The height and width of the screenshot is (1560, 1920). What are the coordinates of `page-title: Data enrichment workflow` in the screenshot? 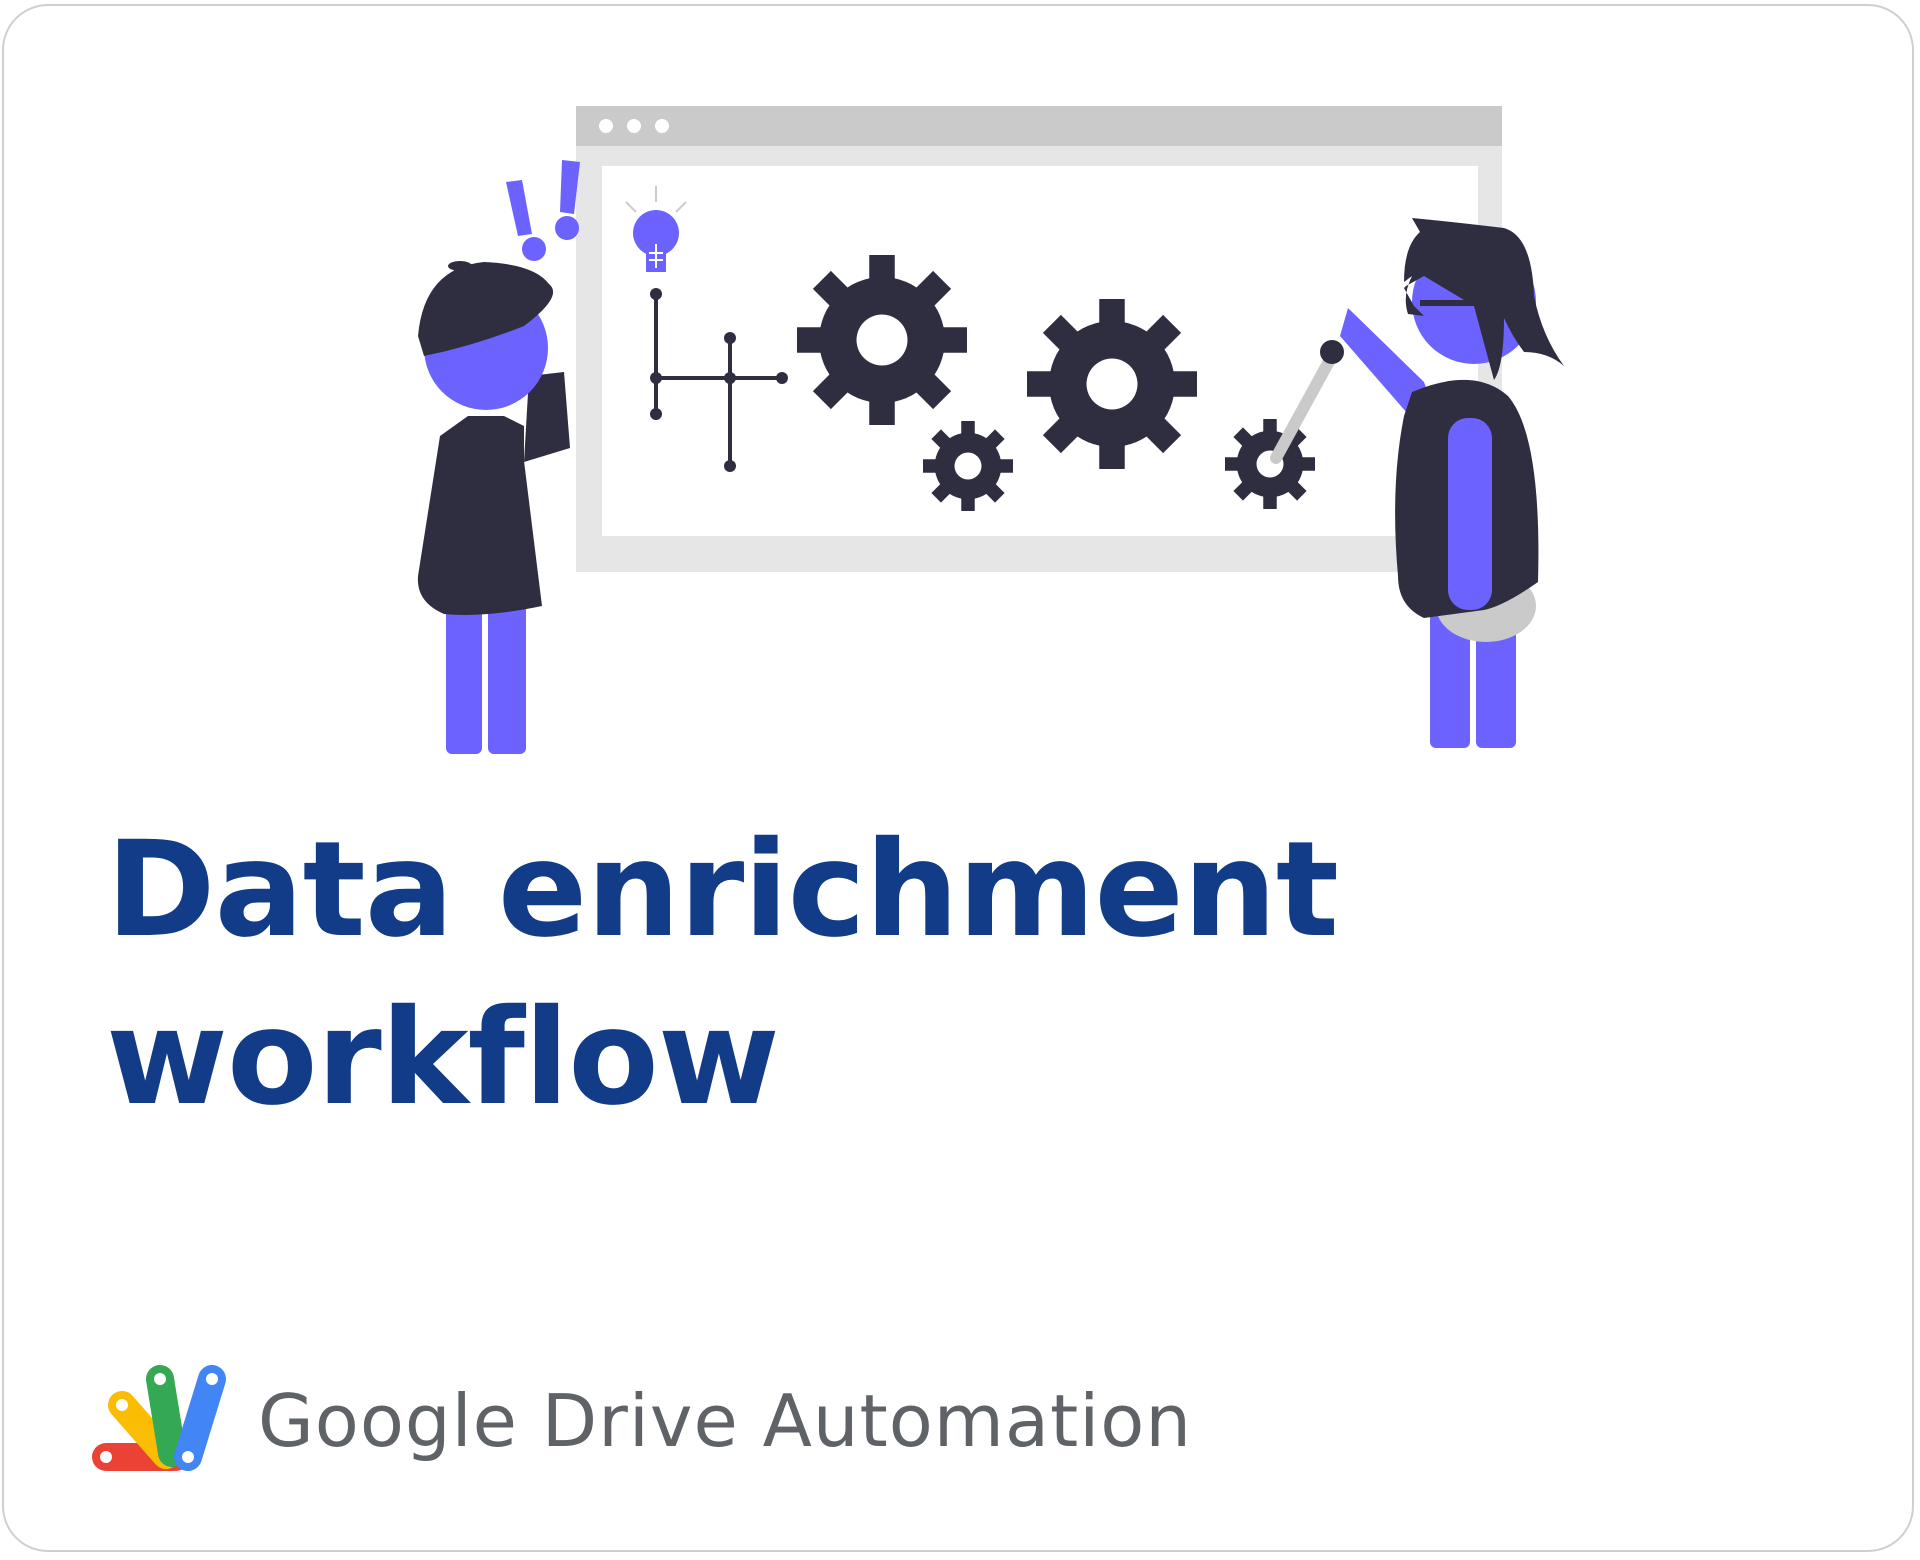 It's located at (722, 974).